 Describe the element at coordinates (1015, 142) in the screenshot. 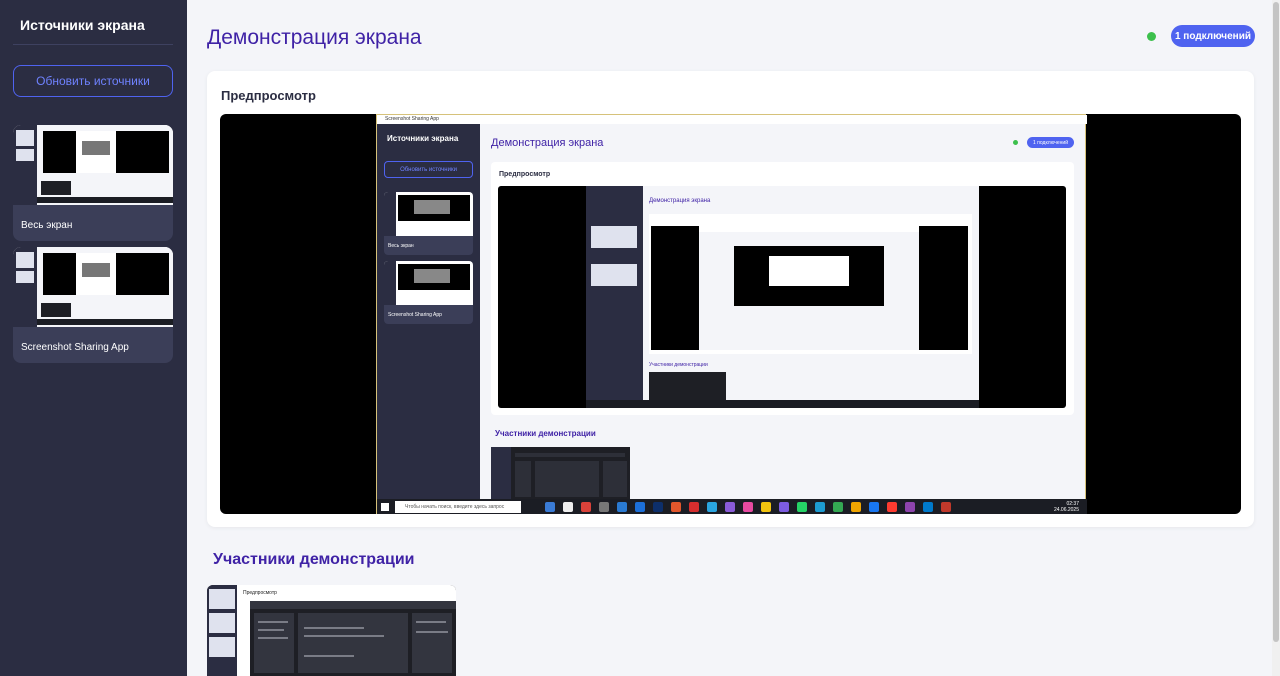

I see `nested-status-dot` at that location.